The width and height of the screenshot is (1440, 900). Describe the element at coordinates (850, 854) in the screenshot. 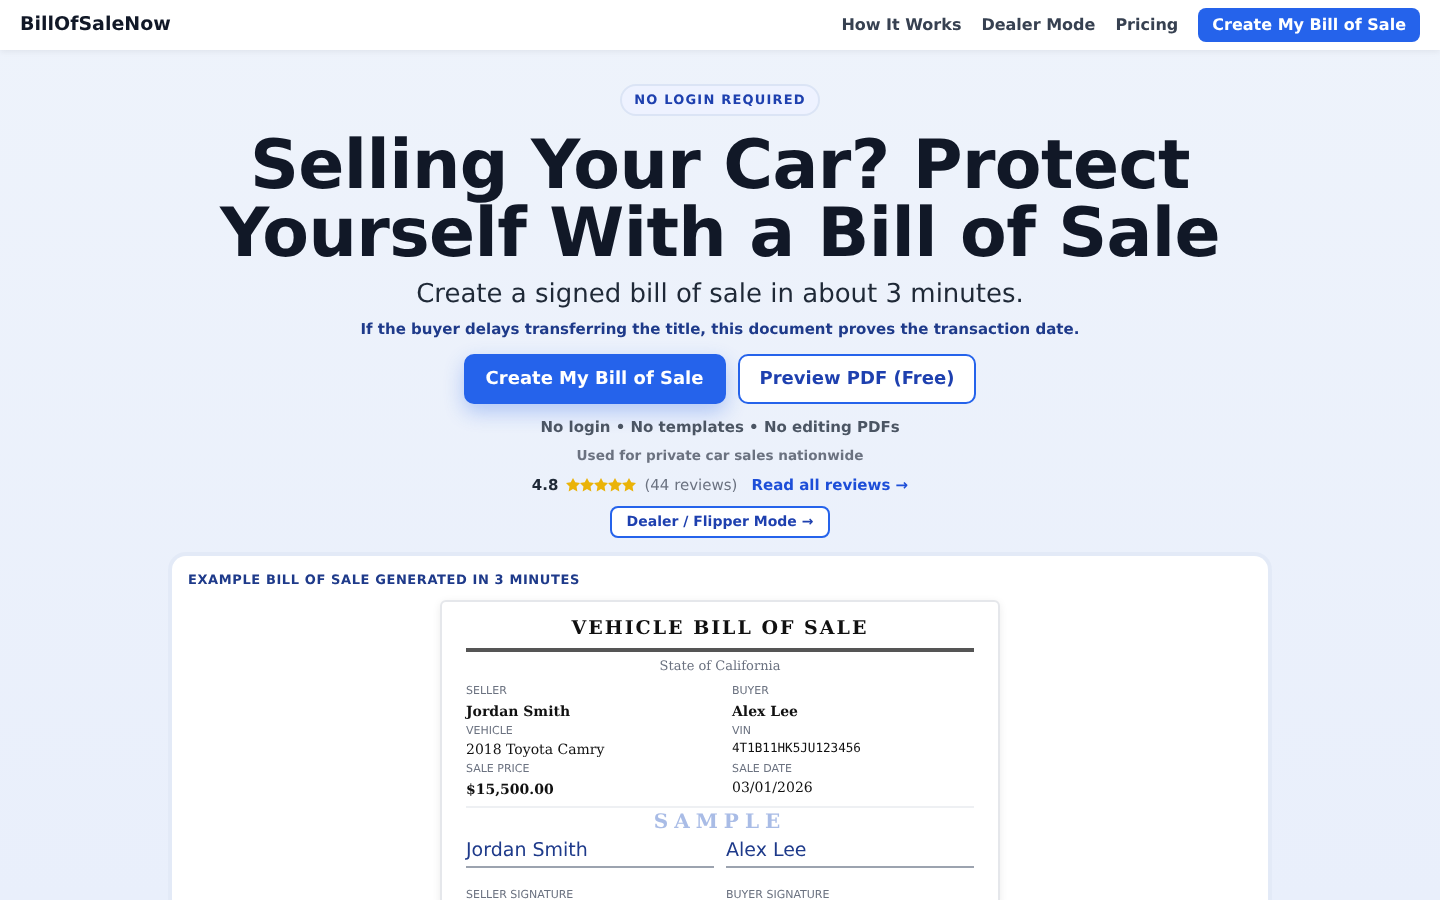

I see `signature: Alex Lee` at that location.